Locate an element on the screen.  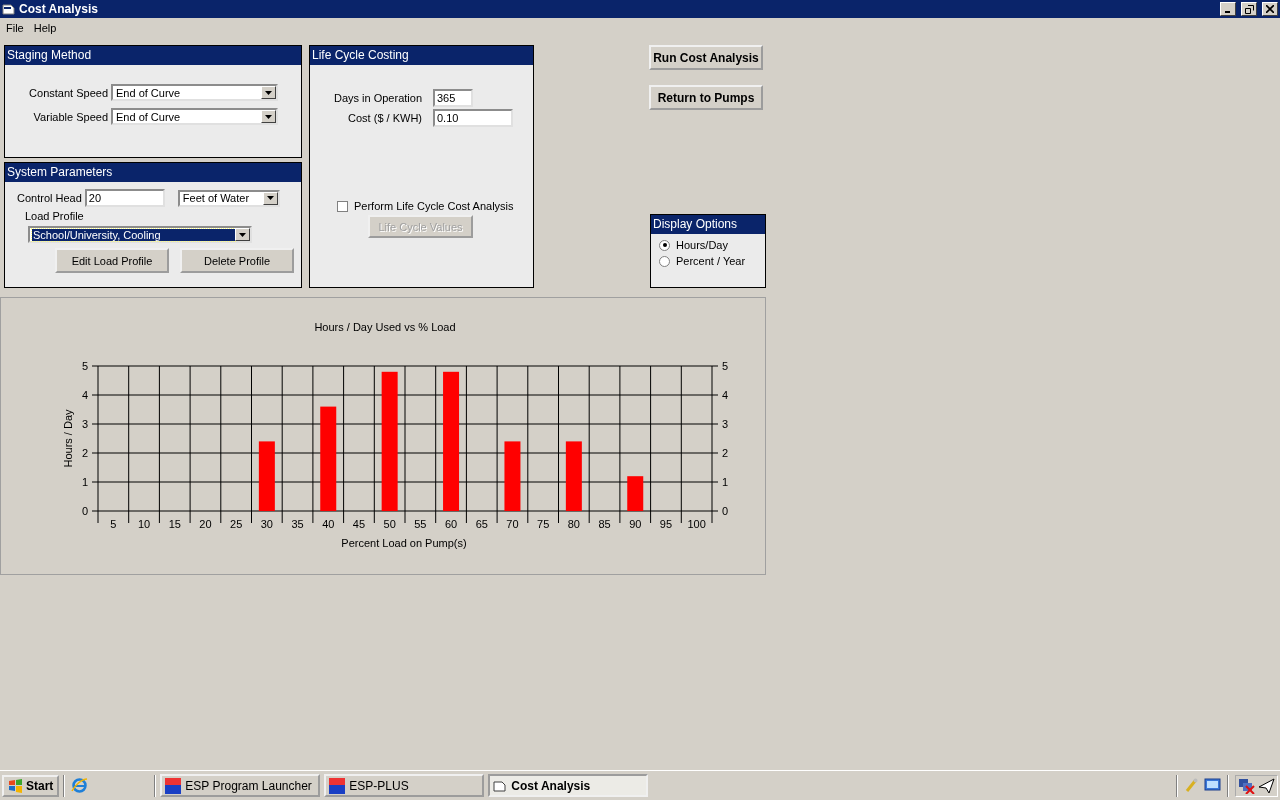
windows-flag-icon is located at coordinates (15, 785).